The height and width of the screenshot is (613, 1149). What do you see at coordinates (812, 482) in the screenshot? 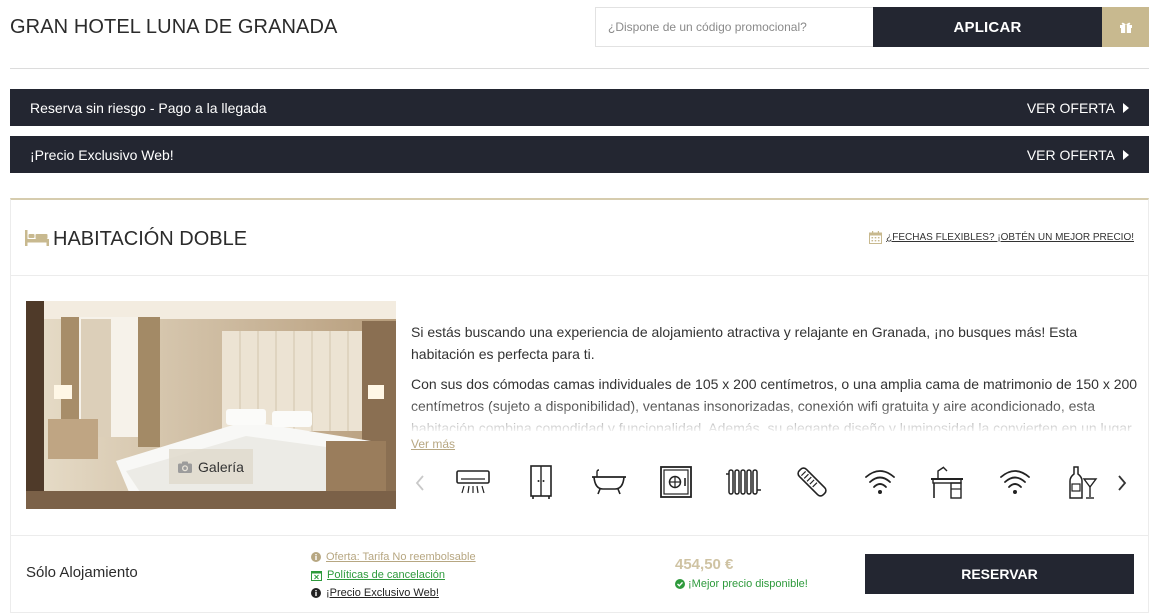
I see `hairdryer-icon` at bounding box center [812, 482].